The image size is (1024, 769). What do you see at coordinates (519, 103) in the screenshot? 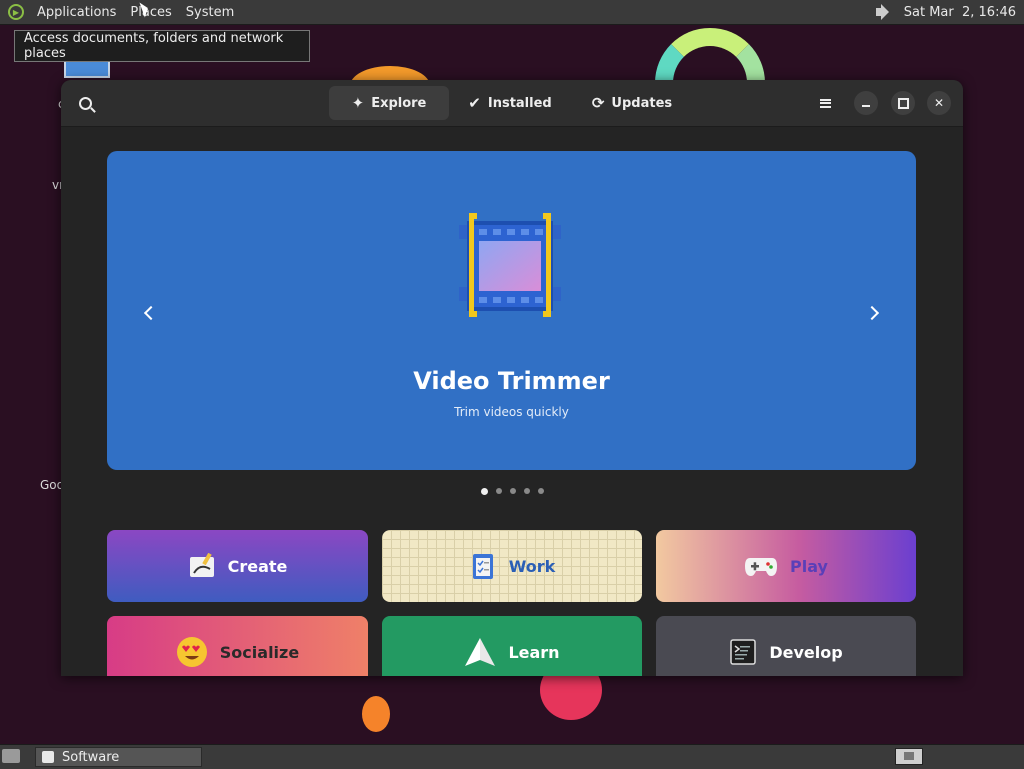
I see `tab-label: Installed` at bounding box center [519, 103].